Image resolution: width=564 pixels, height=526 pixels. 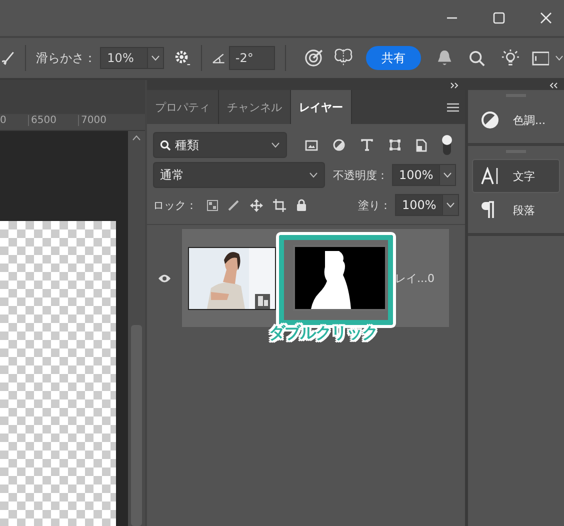 What do you see at coordinates (343, 58) in the screenshot?
I see `butterfly-icon` at bounding box center [343, 58].